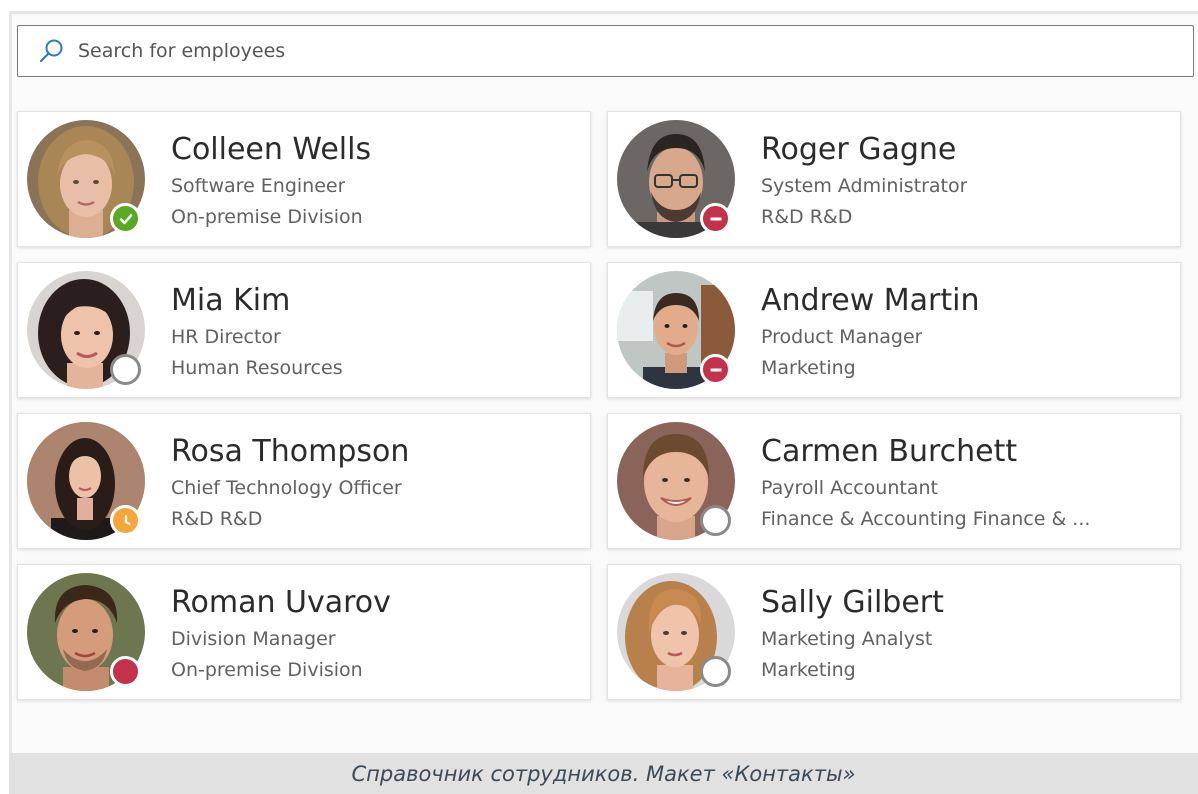  Describe the element at coordinates (286, 488) in the screenshot. I see `employee-title: Chief Technology Officer` at that location.